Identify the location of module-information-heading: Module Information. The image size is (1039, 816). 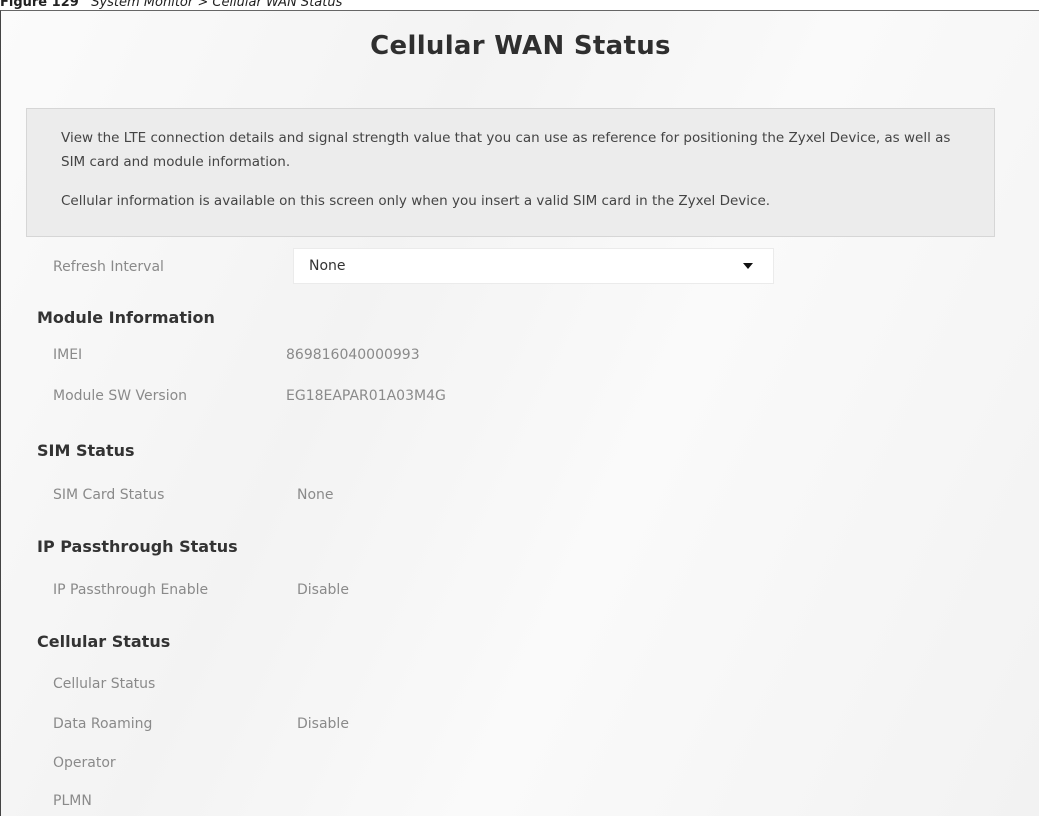
(126, 317).